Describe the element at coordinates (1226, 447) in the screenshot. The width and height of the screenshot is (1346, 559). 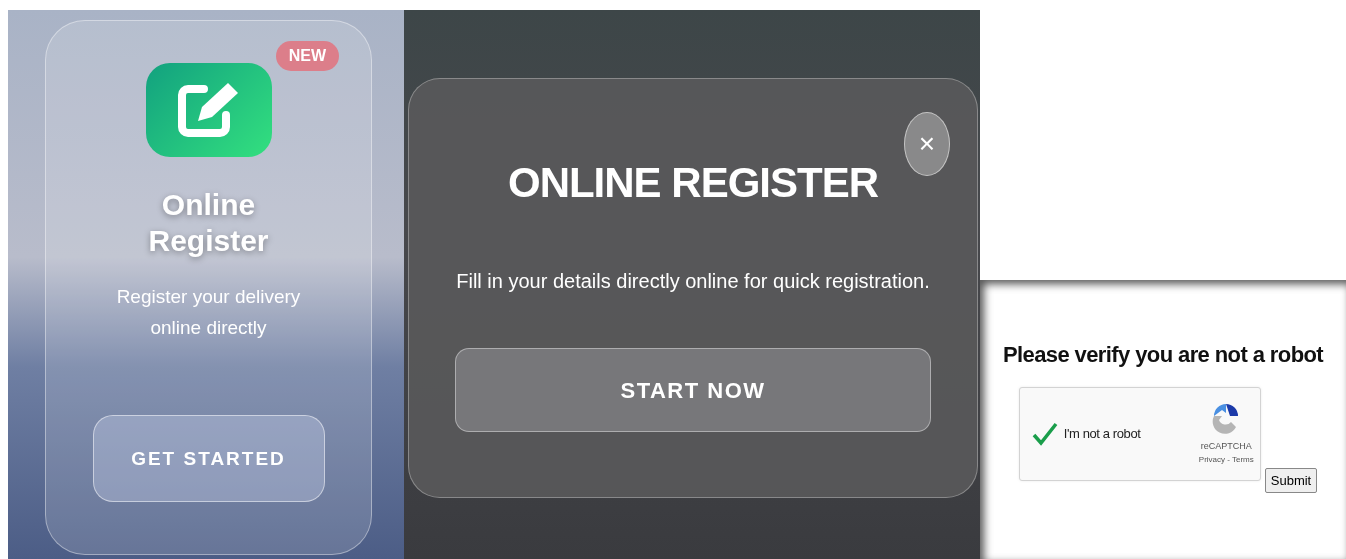
I see `captcha-brand: reCAPTCHA` at that location.